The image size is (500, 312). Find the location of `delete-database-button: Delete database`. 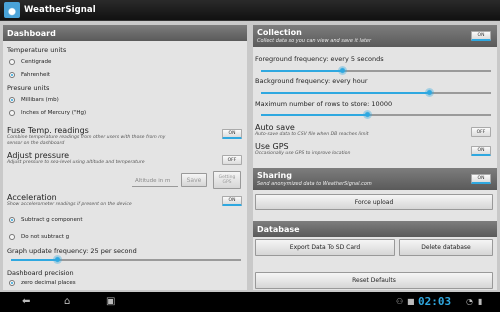

delete-database-button: Delete database is located at coordinates (446, 247).